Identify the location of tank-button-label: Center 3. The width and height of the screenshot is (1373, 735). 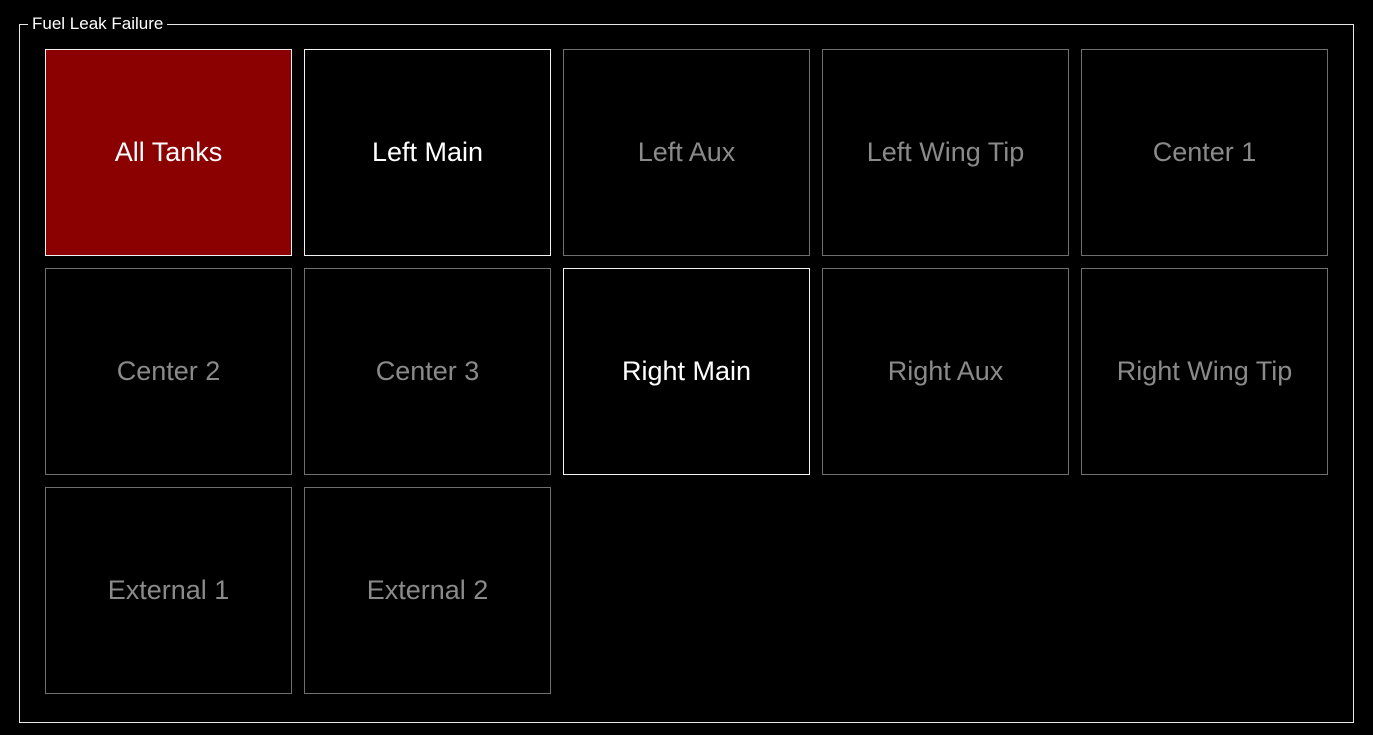
(427, 371).